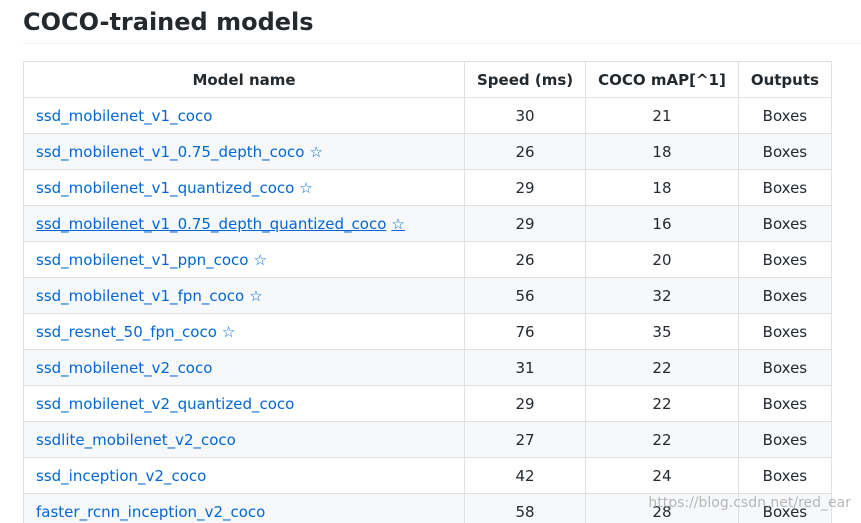 The image size is (861, 523). I want to click on model-link: ssdlite_mobilenet_v2_coco, so click(136, 440).